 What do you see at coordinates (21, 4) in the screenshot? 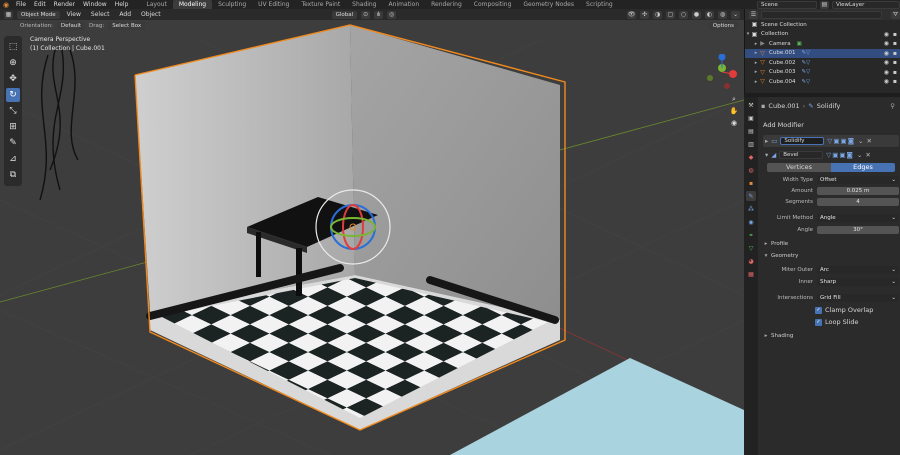
I see `menu-file: File` at bounding box center [21, 4].